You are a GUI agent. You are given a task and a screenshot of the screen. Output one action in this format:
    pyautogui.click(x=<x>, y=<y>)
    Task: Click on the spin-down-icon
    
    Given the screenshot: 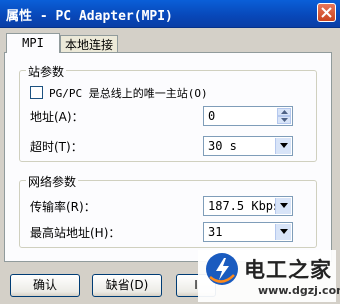 What is the action you would take?
    pyautogui.click(x=284, y=120)
    